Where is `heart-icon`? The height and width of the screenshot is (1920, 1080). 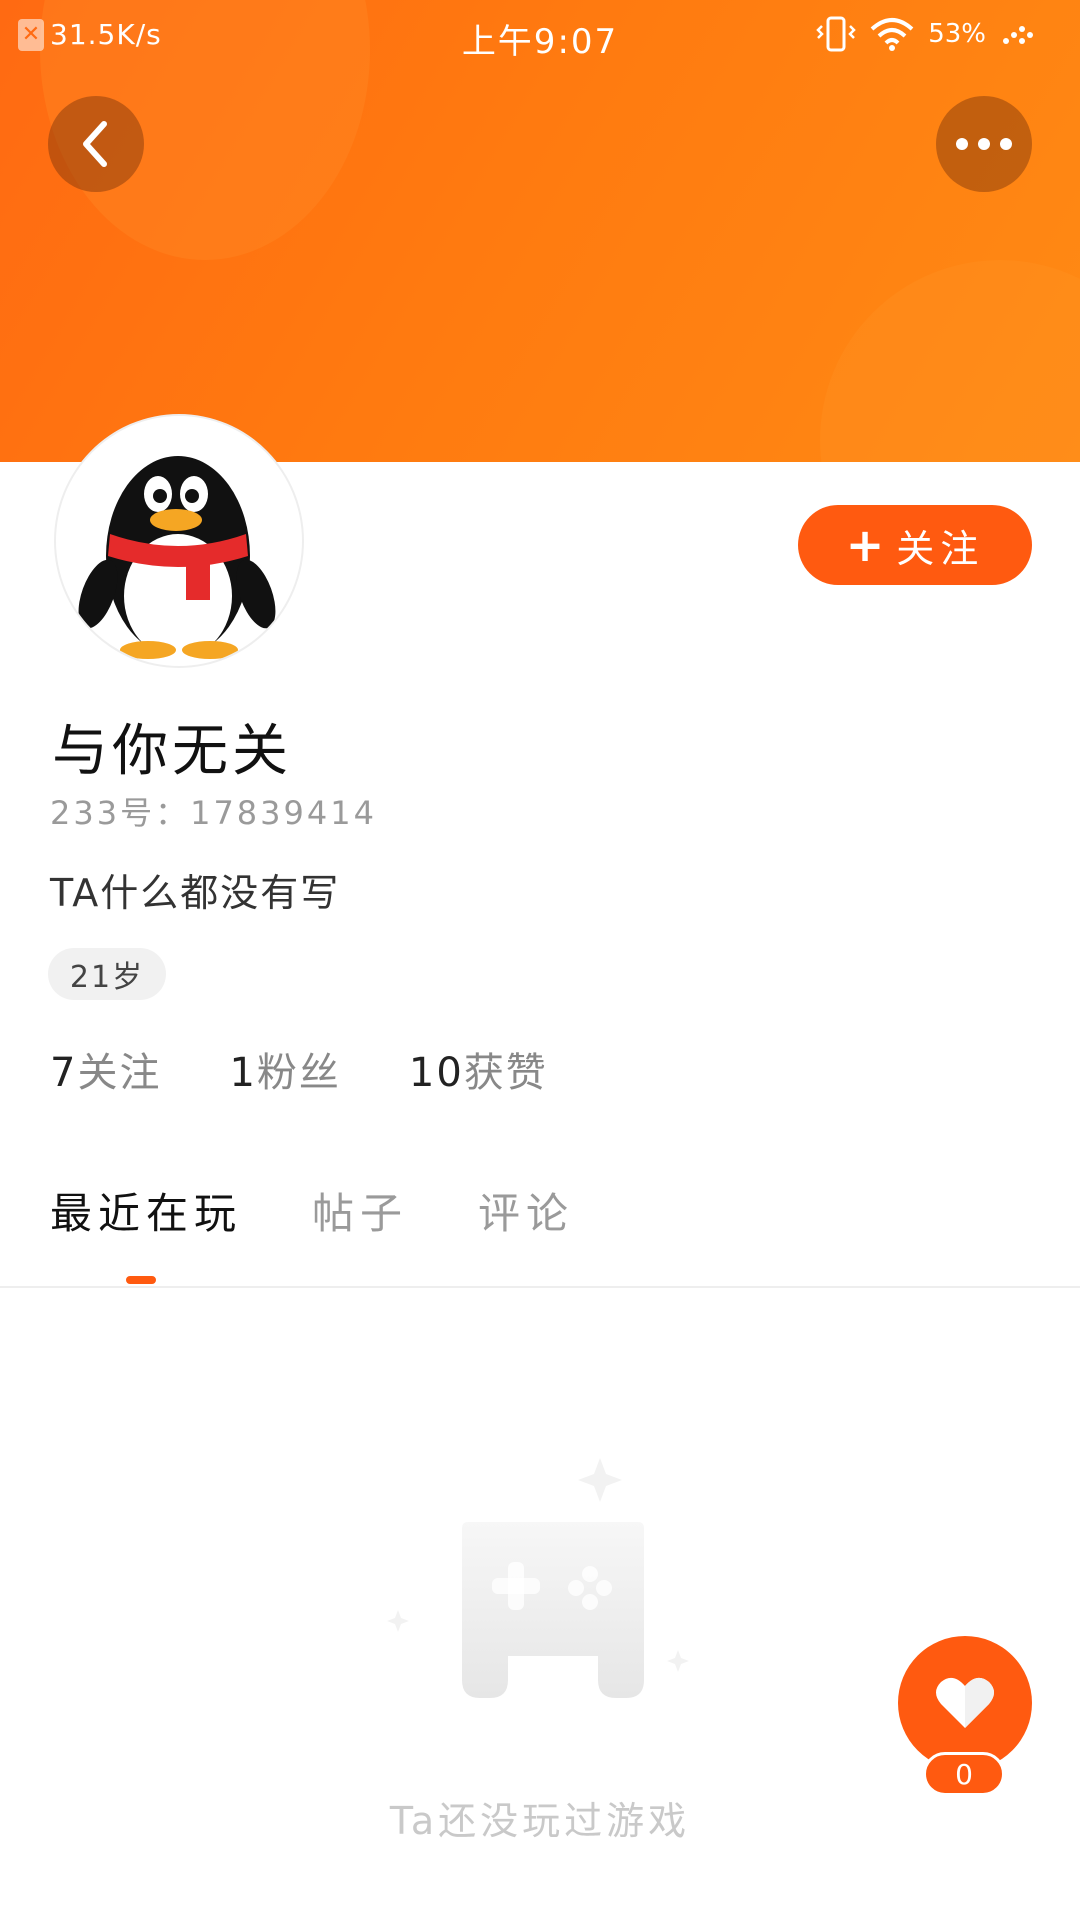
heart-icon is located at coordinates (965, 1702).